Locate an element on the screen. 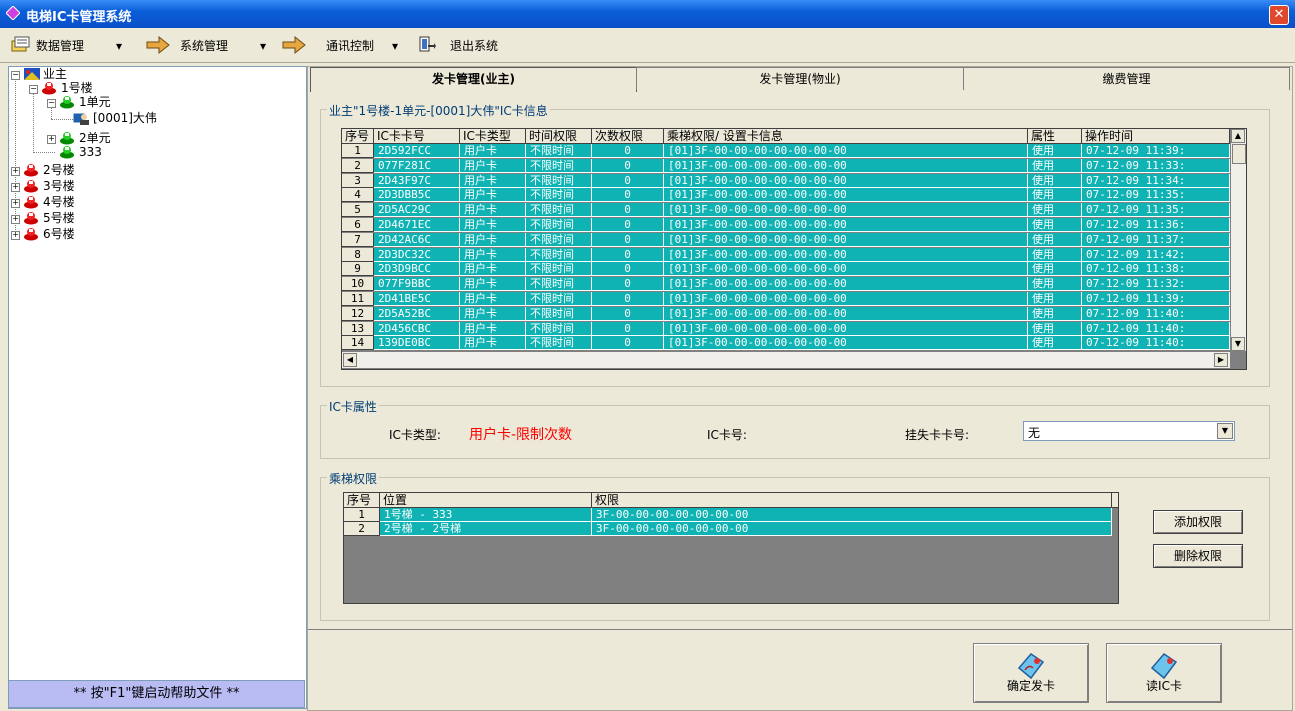 This screenshot has height=711, width=1295. card-col-header: 操作时间 is located at coordinates (1156, 136).